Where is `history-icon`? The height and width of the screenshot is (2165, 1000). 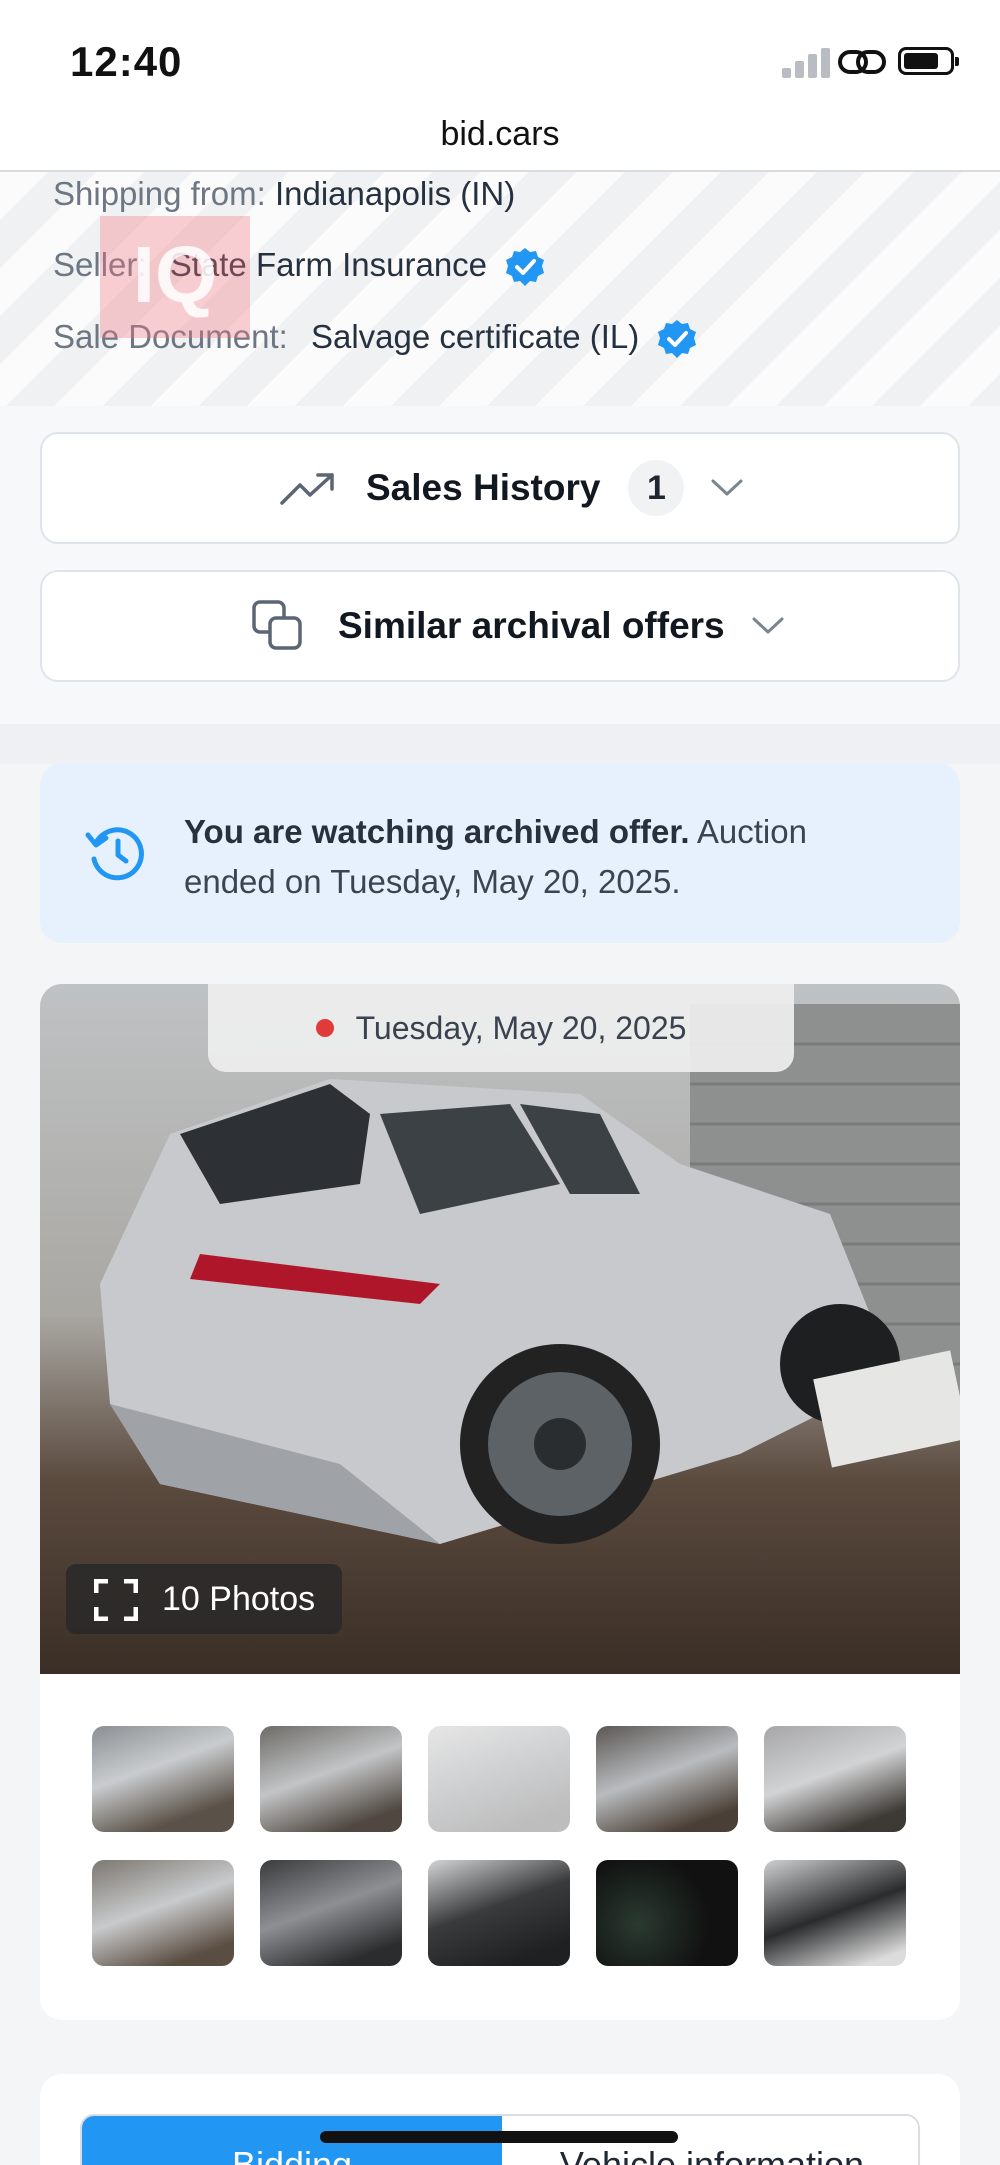 history-icon is located at coordinates (114, 854).